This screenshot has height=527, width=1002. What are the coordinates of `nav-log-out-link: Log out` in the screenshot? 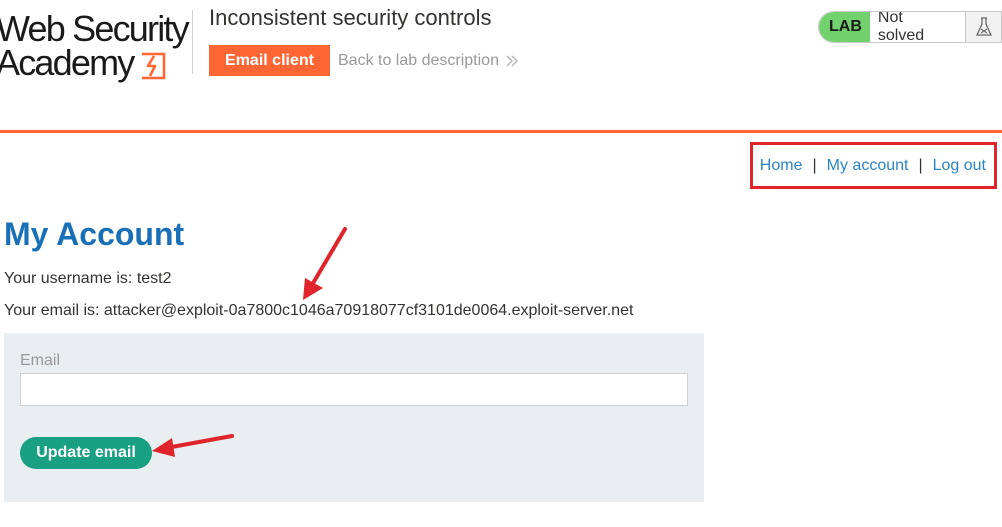 It's located at (959, 166).